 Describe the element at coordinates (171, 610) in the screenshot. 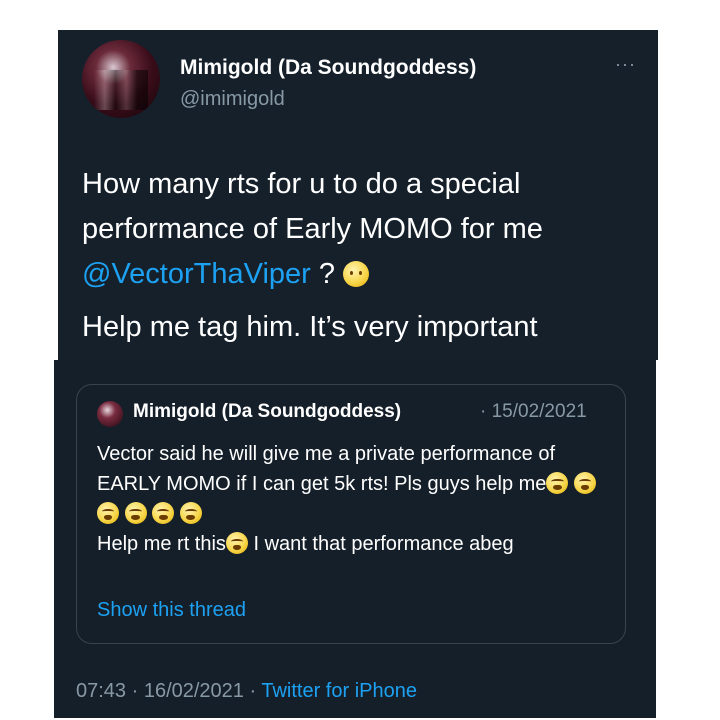

I see `show-thread-link: Show this thread` at that location.